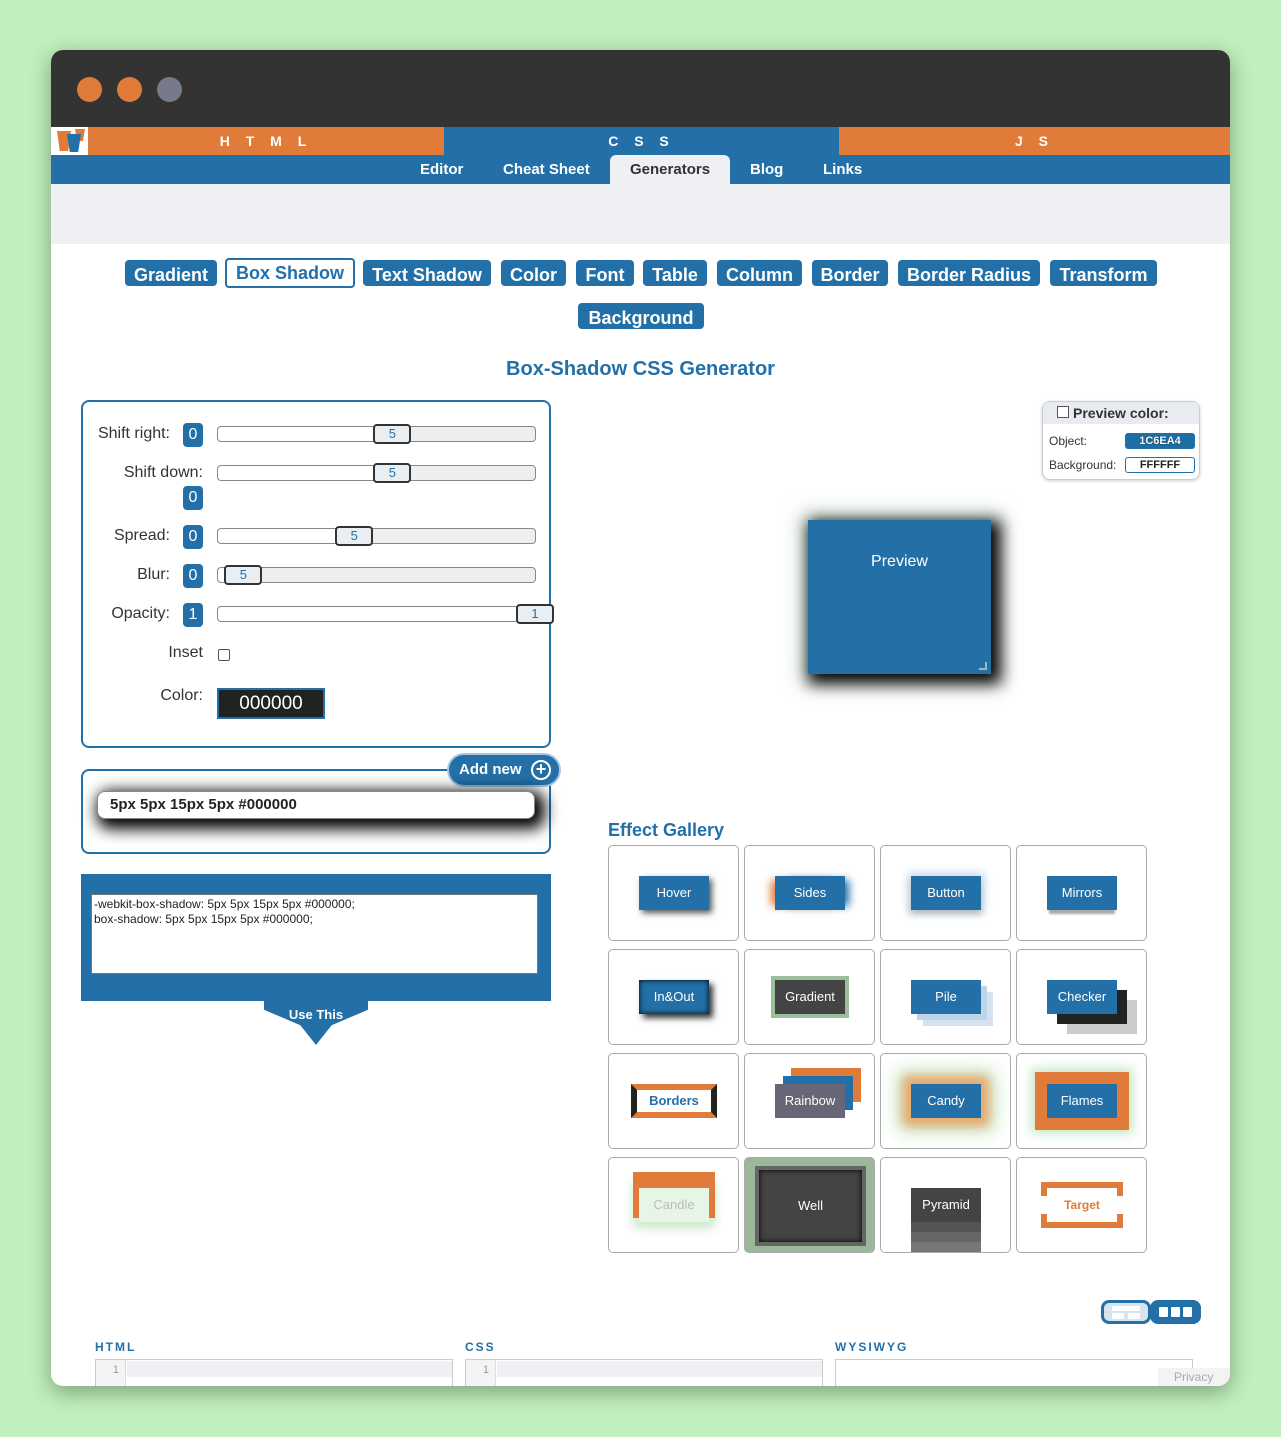 Image resolution: width=1281 pixels, height=1437 pixels. I want to click on gallery-tile-sides: Sides, so click(809, 893).